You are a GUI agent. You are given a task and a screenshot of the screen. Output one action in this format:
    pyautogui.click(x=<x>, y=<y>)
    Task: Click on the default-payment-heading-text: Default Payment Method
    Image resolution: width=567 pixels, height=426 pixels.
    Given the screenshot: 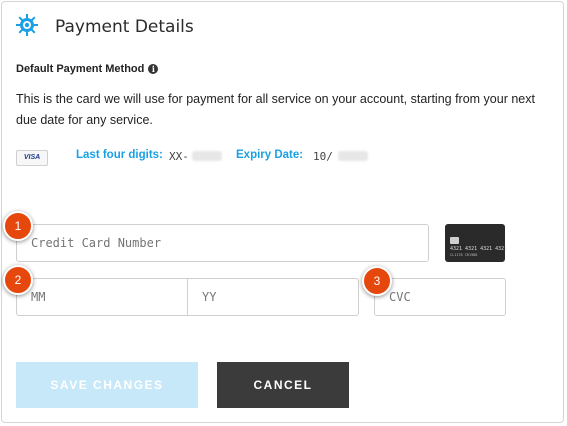 What is the action you would take?
    pyautogui.click(x=80, y=69)
    